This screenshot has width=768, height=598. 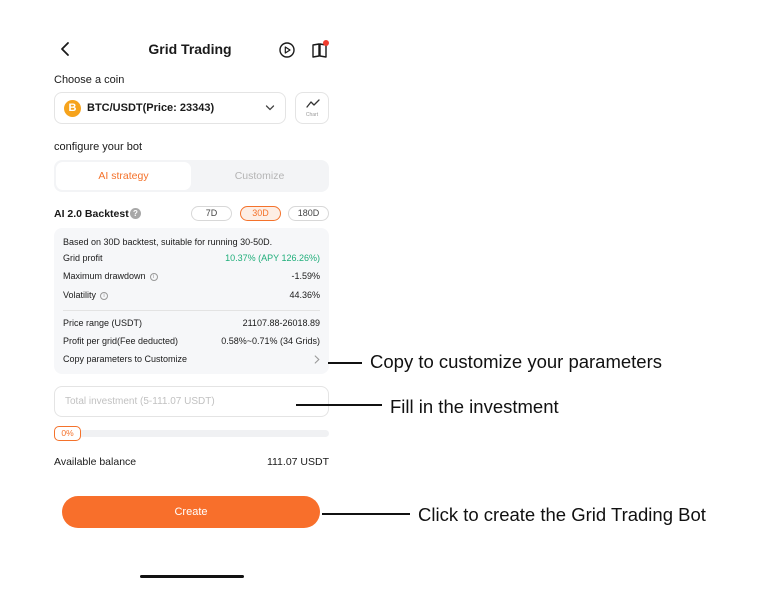 I want to click on profit-per-grid-value: 0.58%~0.71% (34 Grids), so click(x=270, y=341).